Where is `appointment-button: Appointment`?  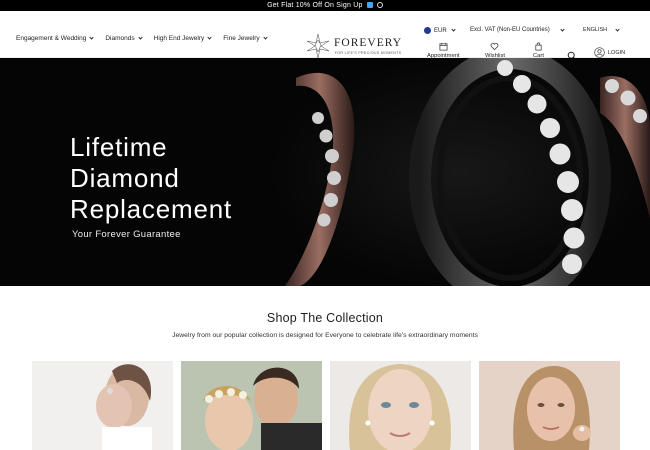
appointment-button: Appointment is located at coordinates (443, 50).